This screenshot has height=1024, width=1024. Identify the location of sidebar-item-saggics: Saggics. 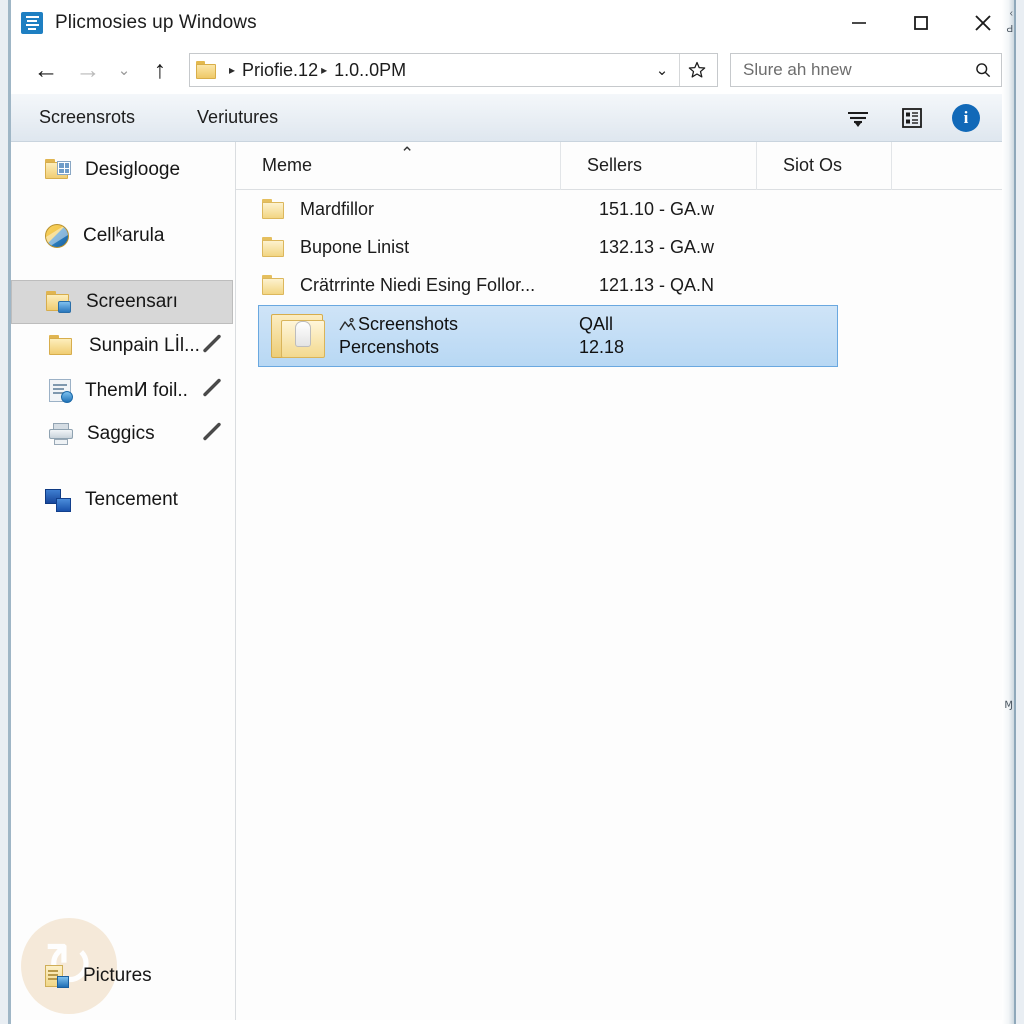
(123, 434).